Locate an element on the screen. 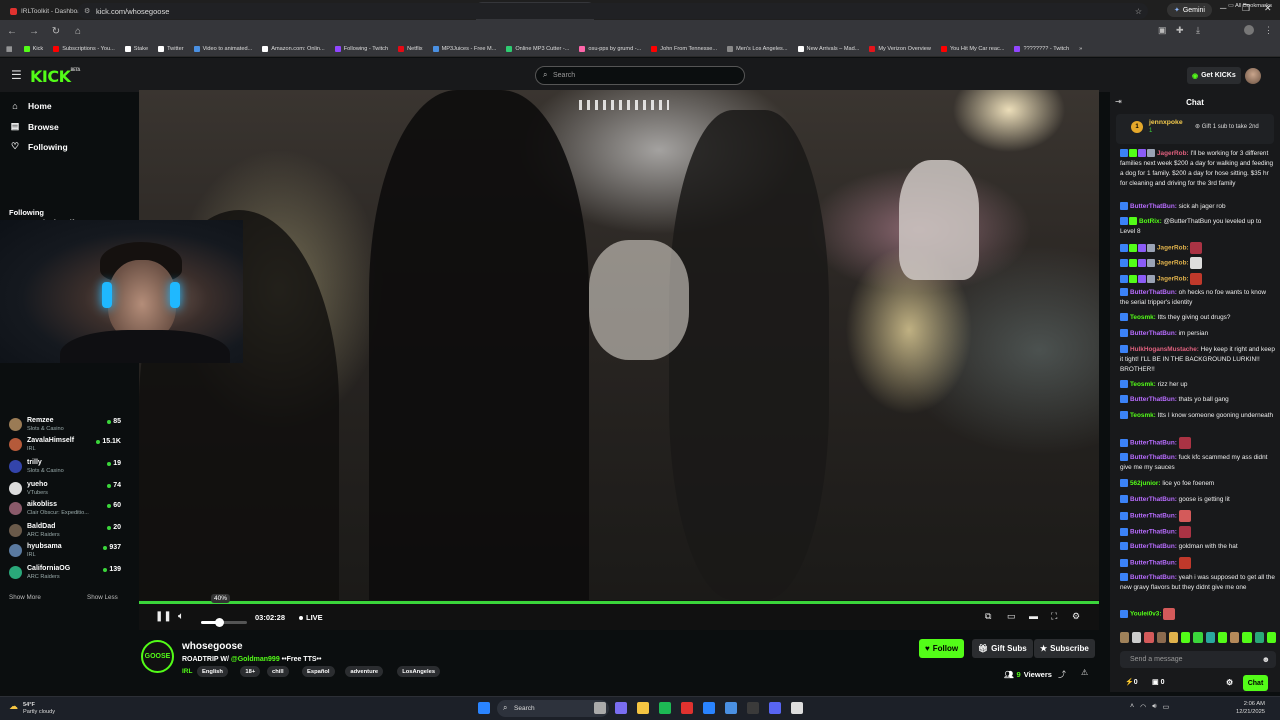  file-manager-icon is located at coordinates (600, 708).